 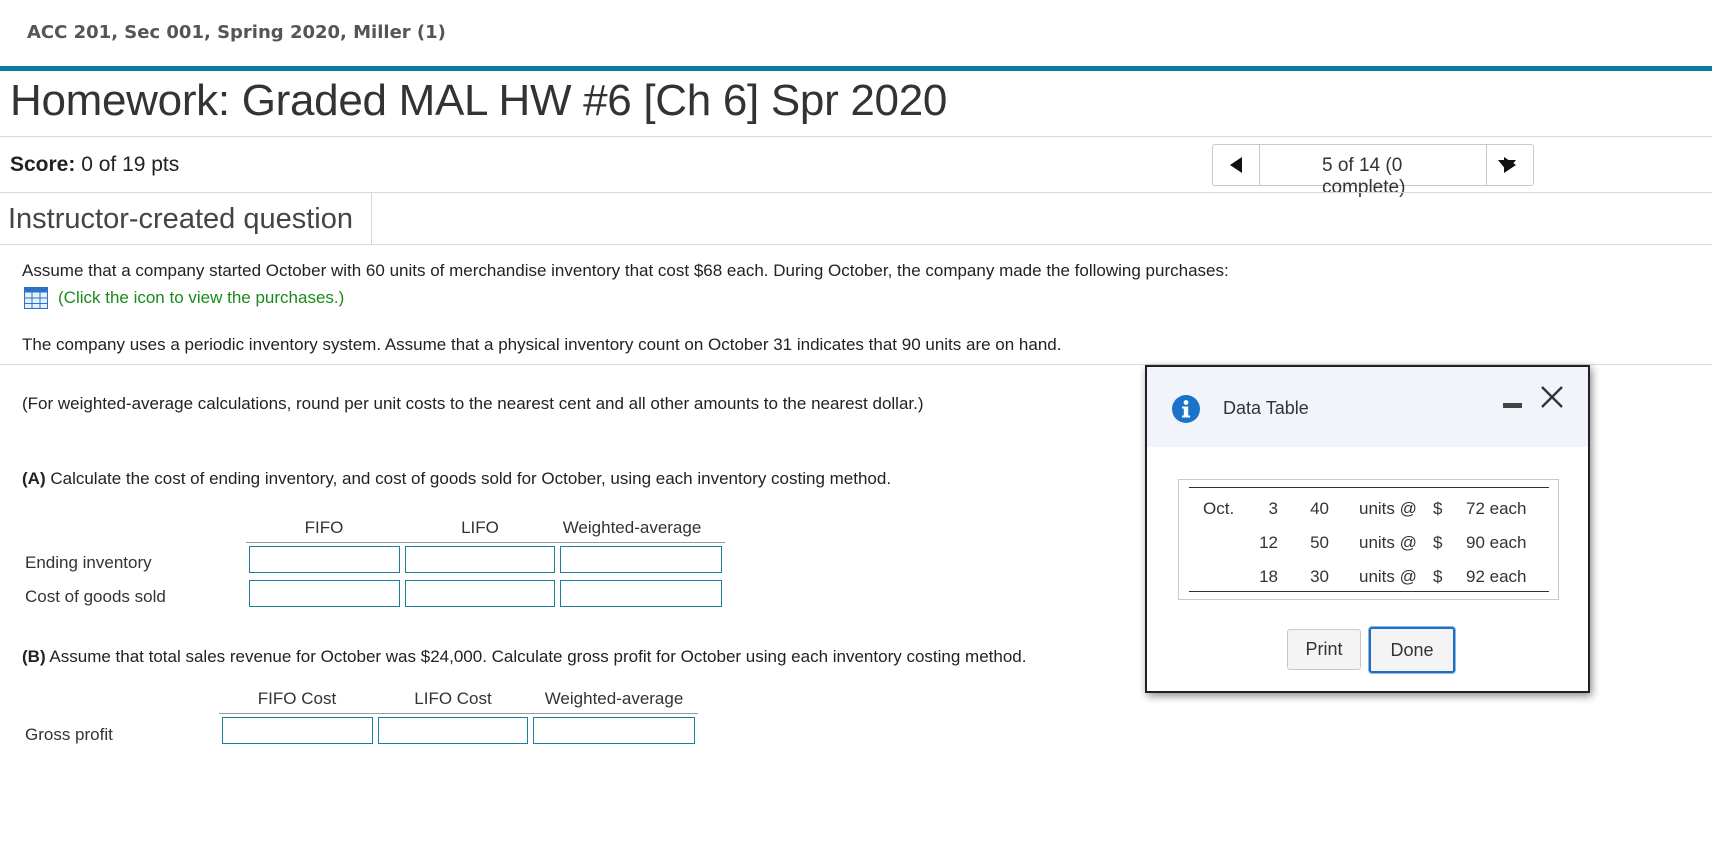 What do you see at coordinates (36, 298) in the screenshot?
I see `table-icon` at bounding box center [36, 298].